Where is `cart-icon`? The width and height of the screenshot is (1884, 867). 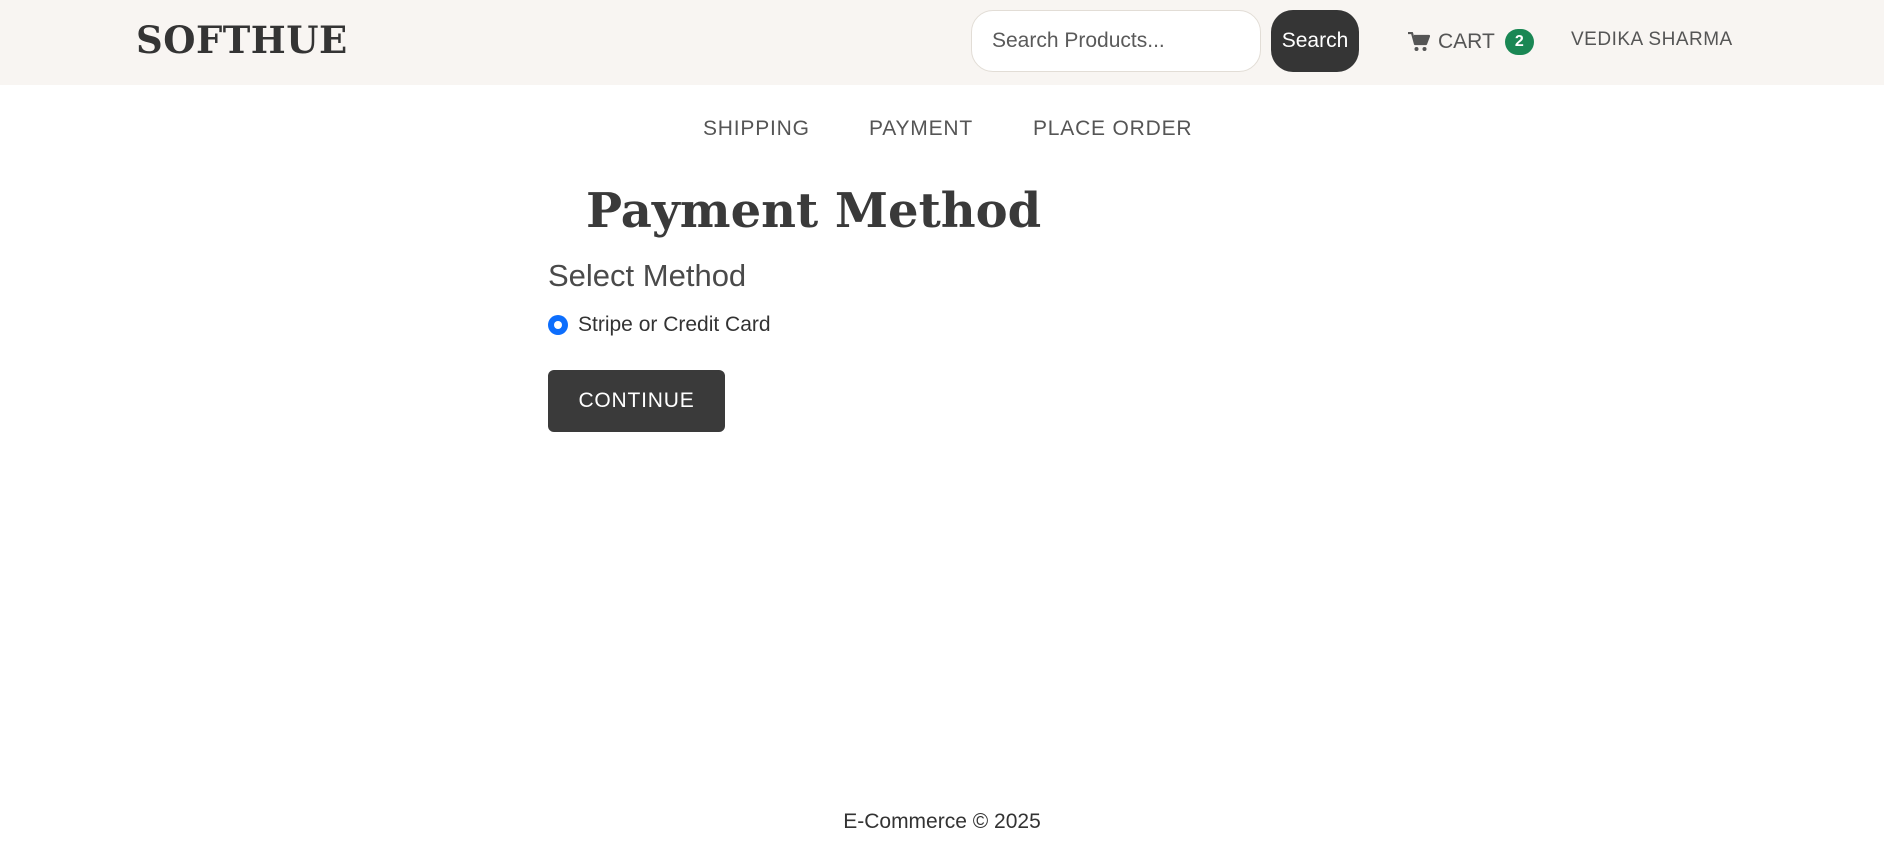 cart-icon is located at coordinates (1419, 41).